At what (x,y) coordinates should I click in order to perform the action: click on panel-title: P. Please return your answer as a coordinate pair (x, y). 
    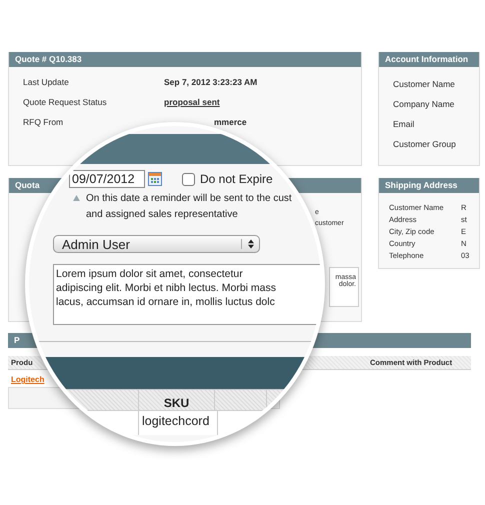
    Looking at the image, I should click on (17, 340).